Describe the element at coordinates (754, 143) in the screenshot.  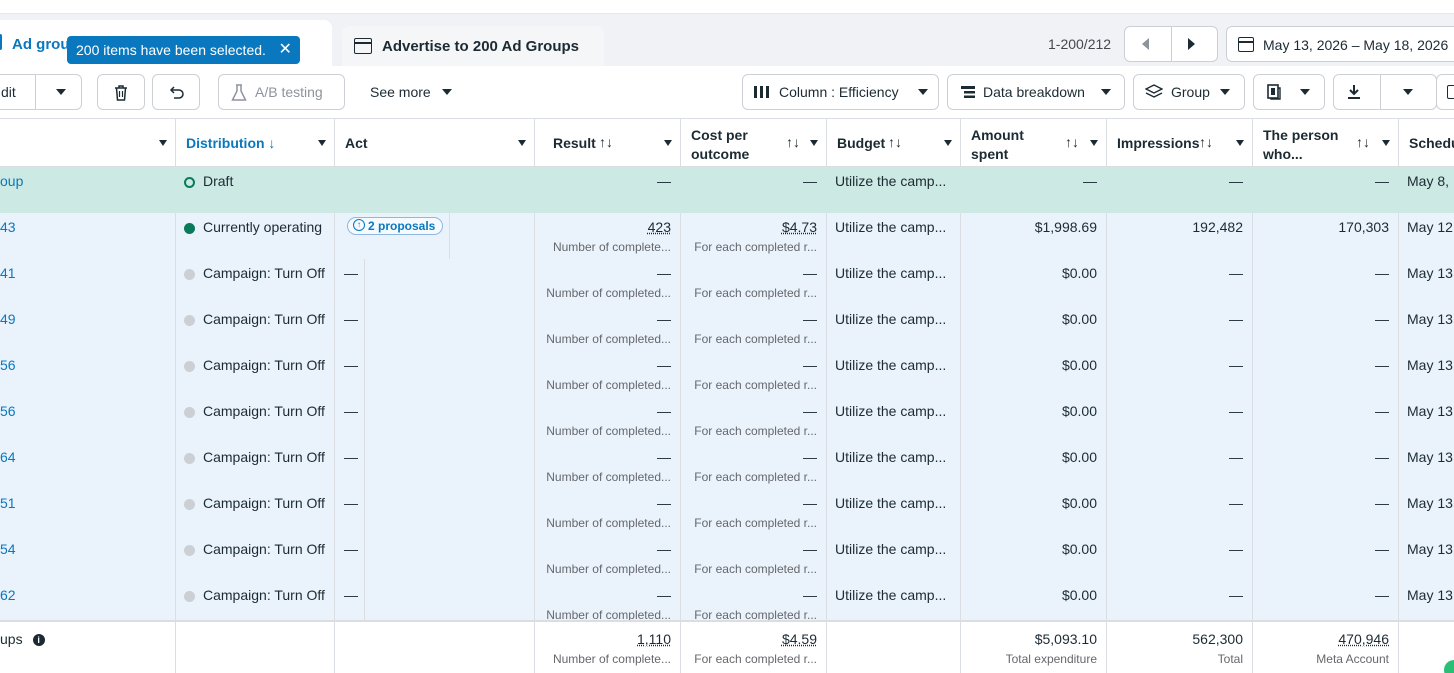
I see `column-header-cost-per-outcome: Cost per outcome ↑↓` at that location.